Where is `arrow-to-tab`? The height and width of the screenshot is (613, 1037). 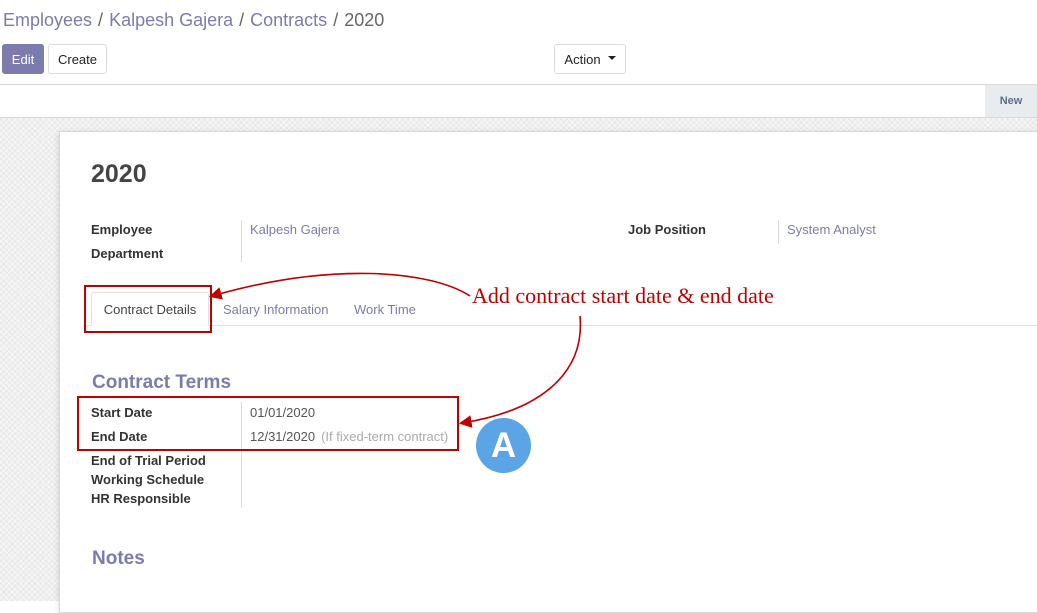 arrow-to-tab is located at coordinates (339, 286).